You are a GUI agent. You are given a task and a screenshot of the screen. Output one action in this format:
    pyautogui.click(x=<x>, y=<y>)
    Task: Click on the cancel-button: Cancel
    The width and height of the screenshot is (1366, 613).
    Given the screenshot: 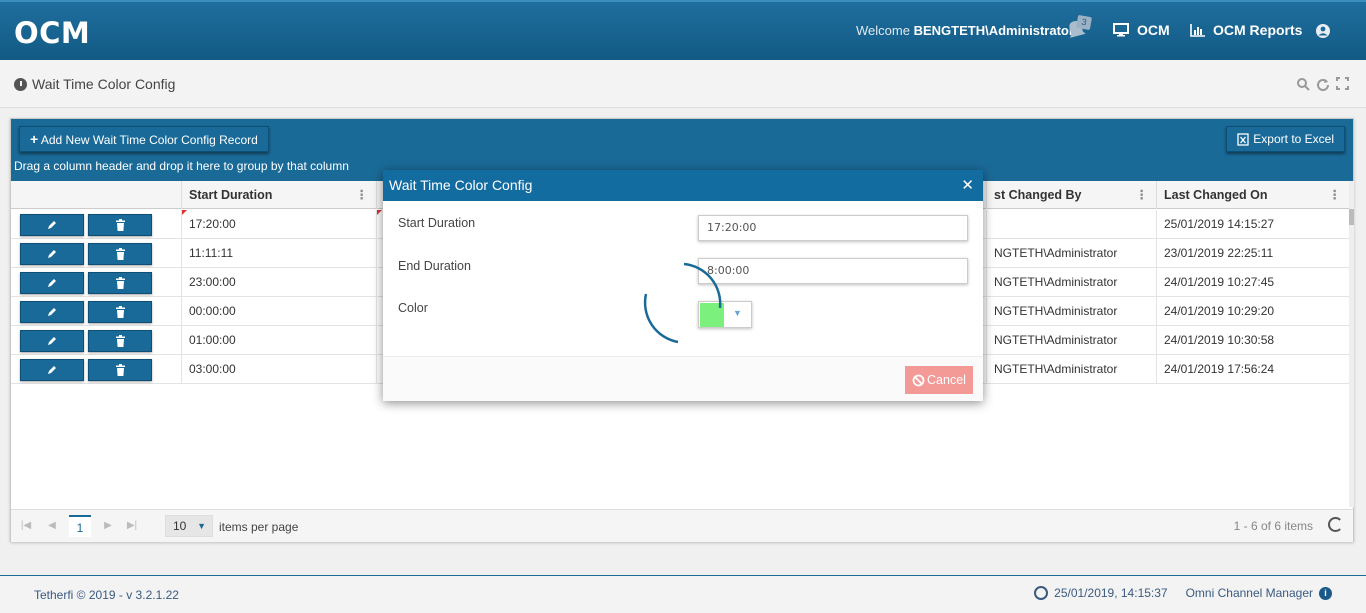 What is the action you would take?
    pyautogui.click(x=939, y=380)
    